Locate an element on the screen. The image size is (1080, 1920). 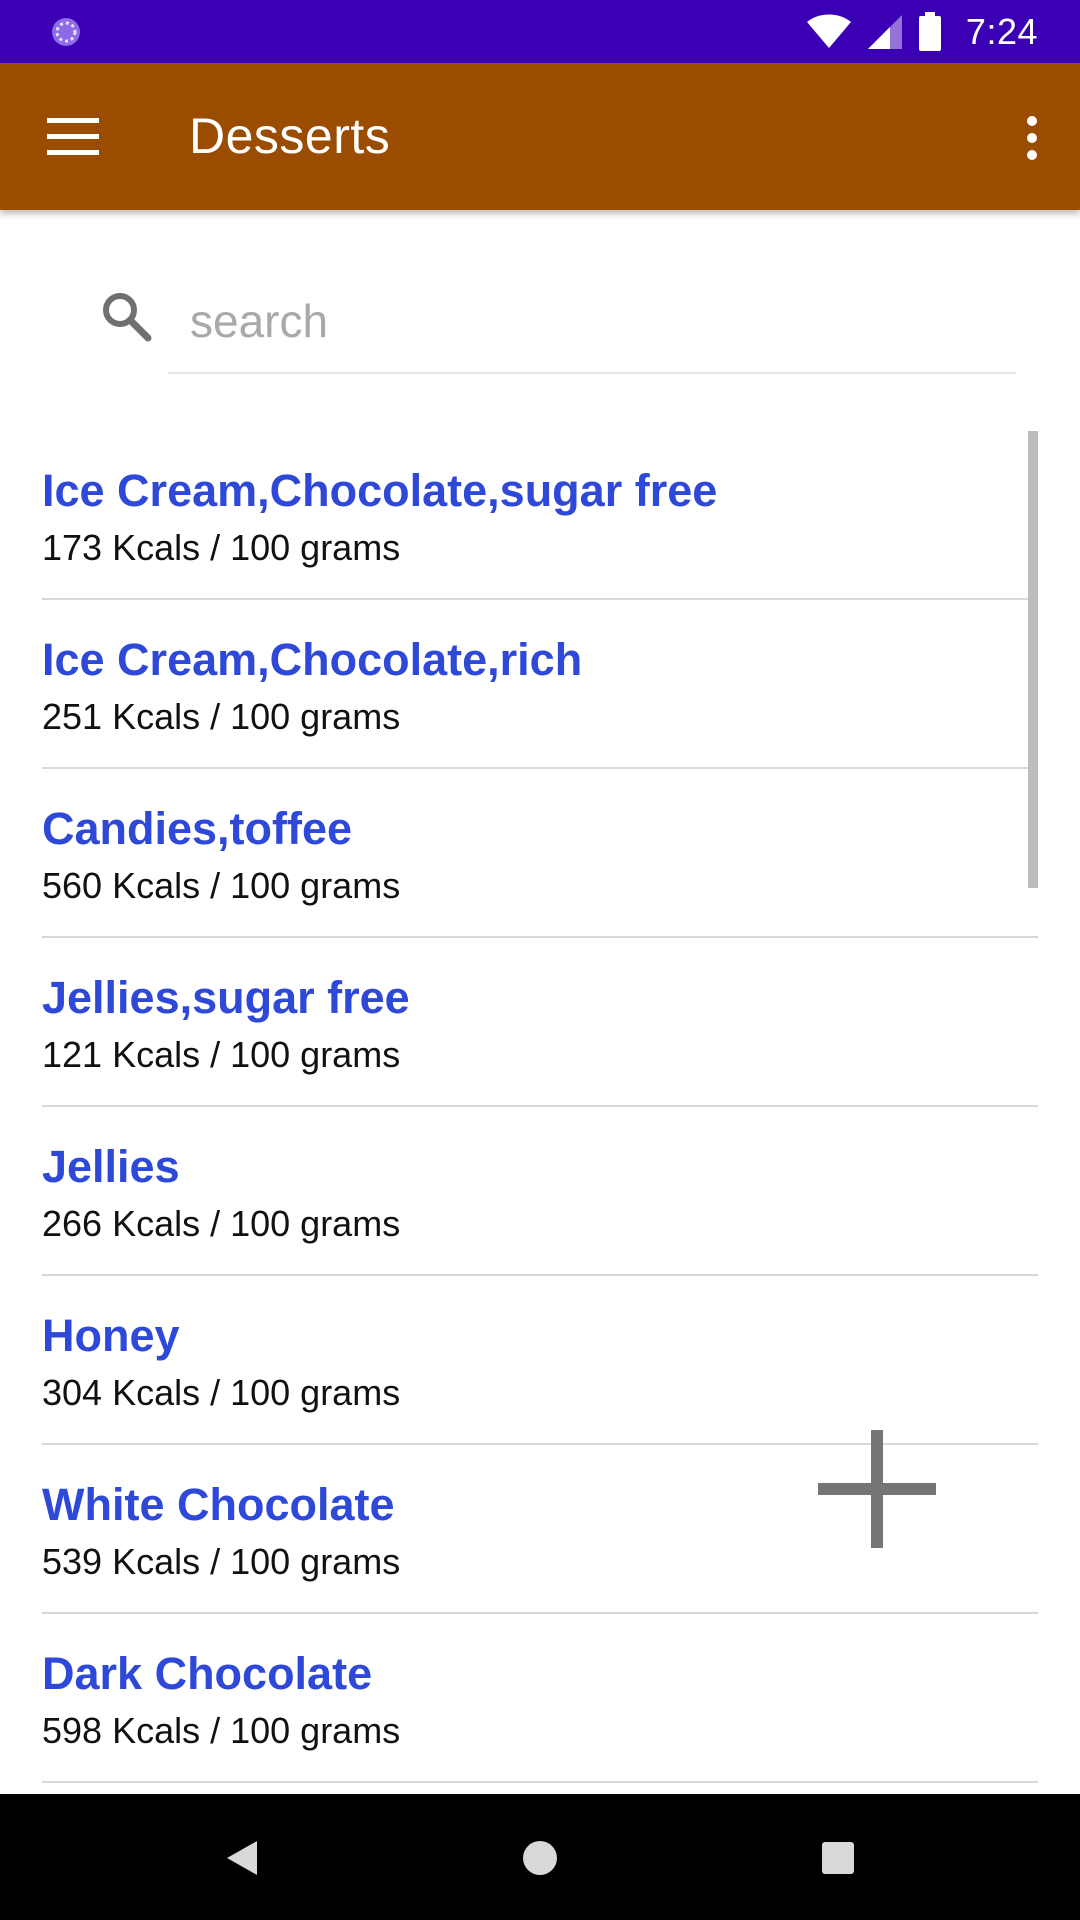
back-button is located at coordinates (242, 1858).